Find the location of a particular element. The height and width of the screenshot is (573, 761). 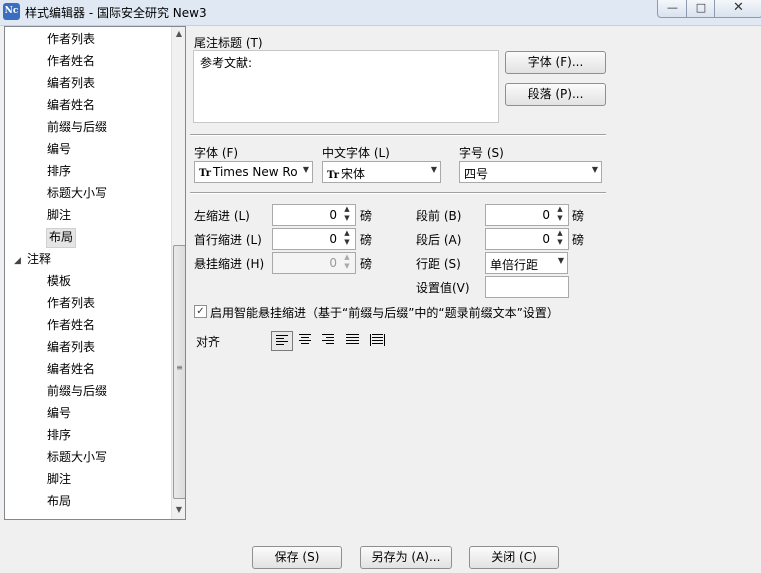

left-indent-label: 左缩进 (L) is located at coordinates (222, 216).